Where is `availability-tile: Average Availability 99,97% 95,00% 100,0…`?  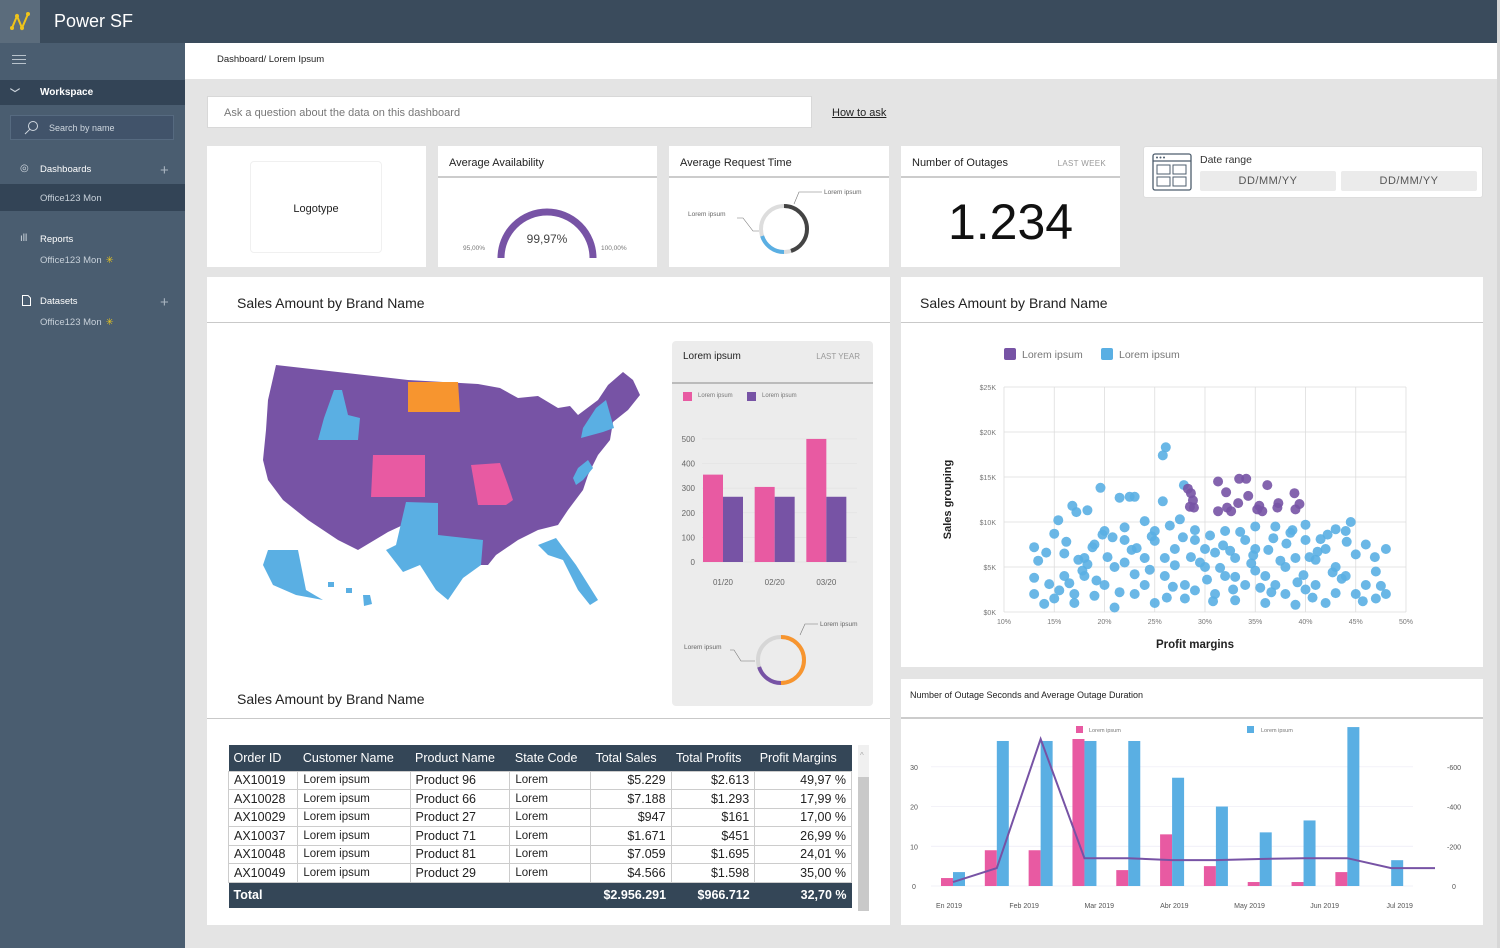
availability-tile: Average Availability 99,97% 95,00% 100,0… is located at coordinates (547, 206).